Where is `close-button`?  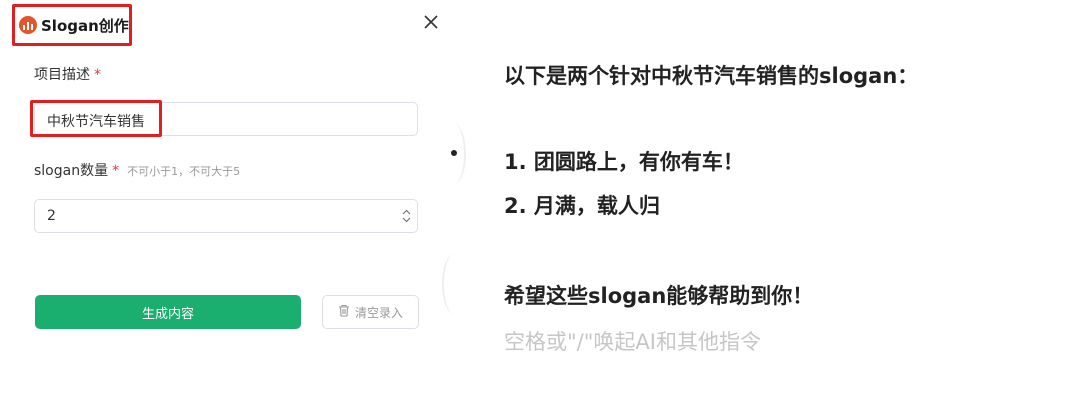 close-button is located at coordinates (431, 22).